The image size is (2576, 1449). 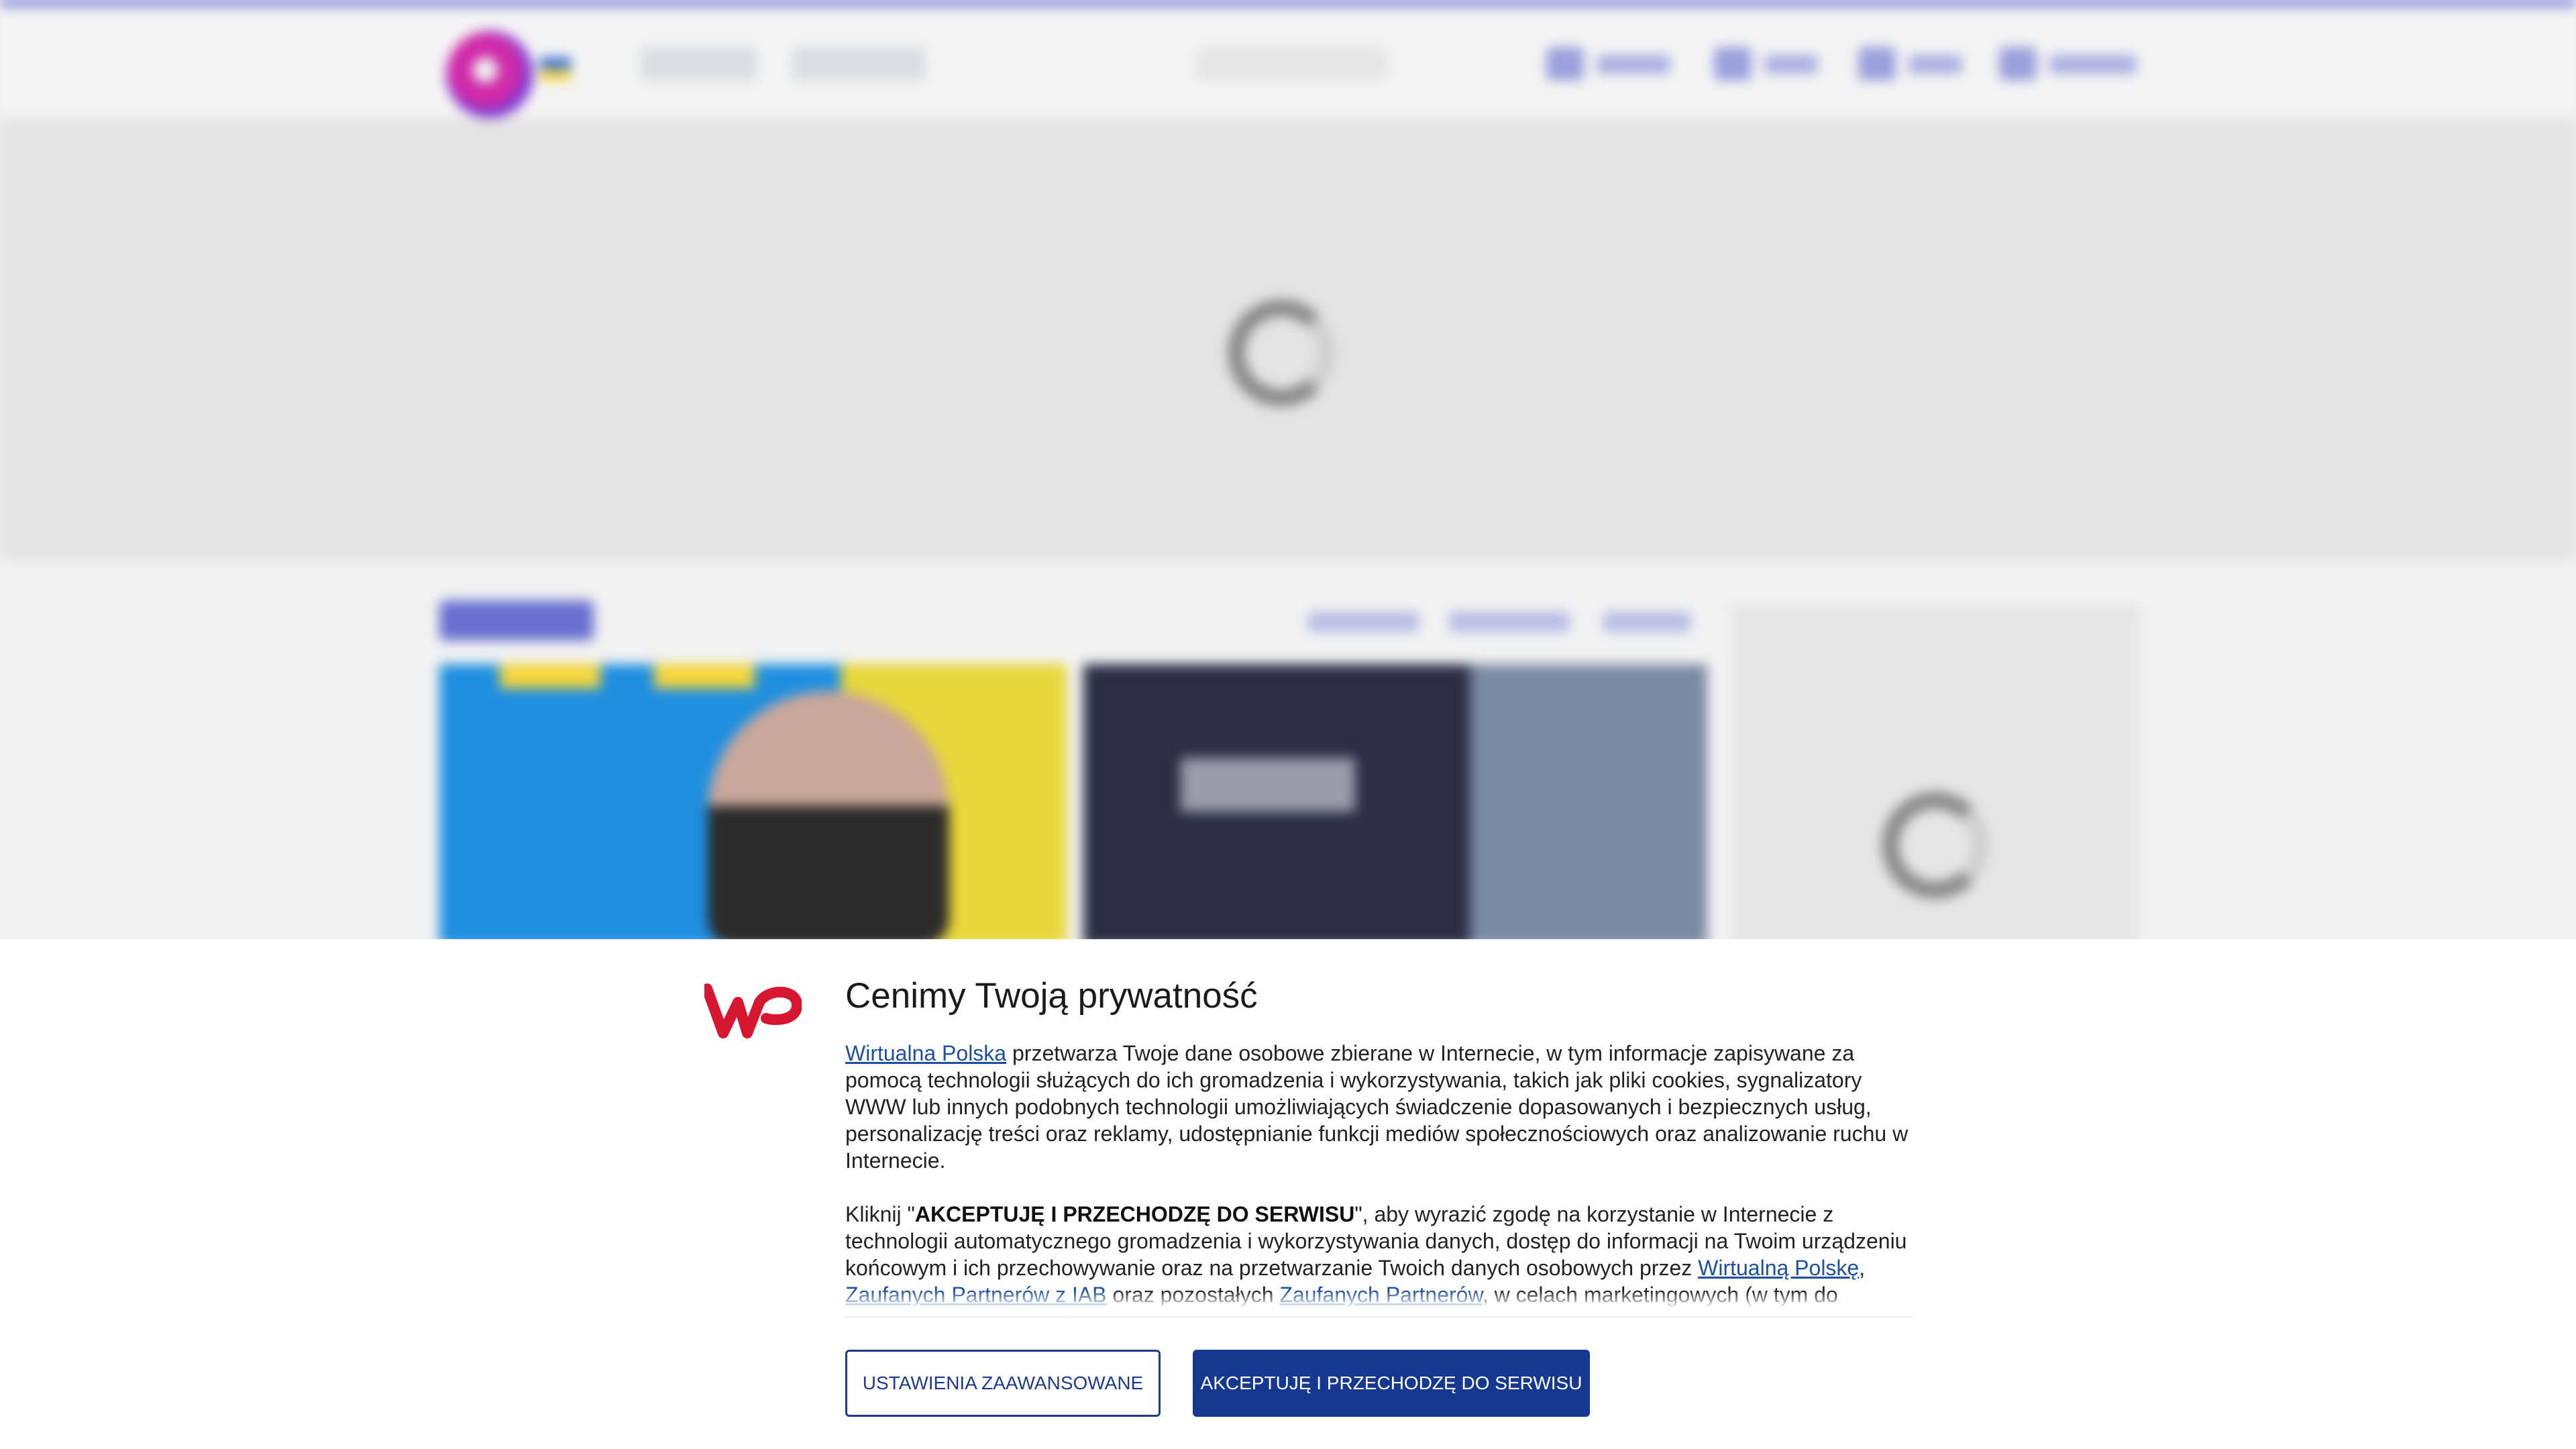 I want to click on ukraine-flag-icon, so click(x=555, y=69).